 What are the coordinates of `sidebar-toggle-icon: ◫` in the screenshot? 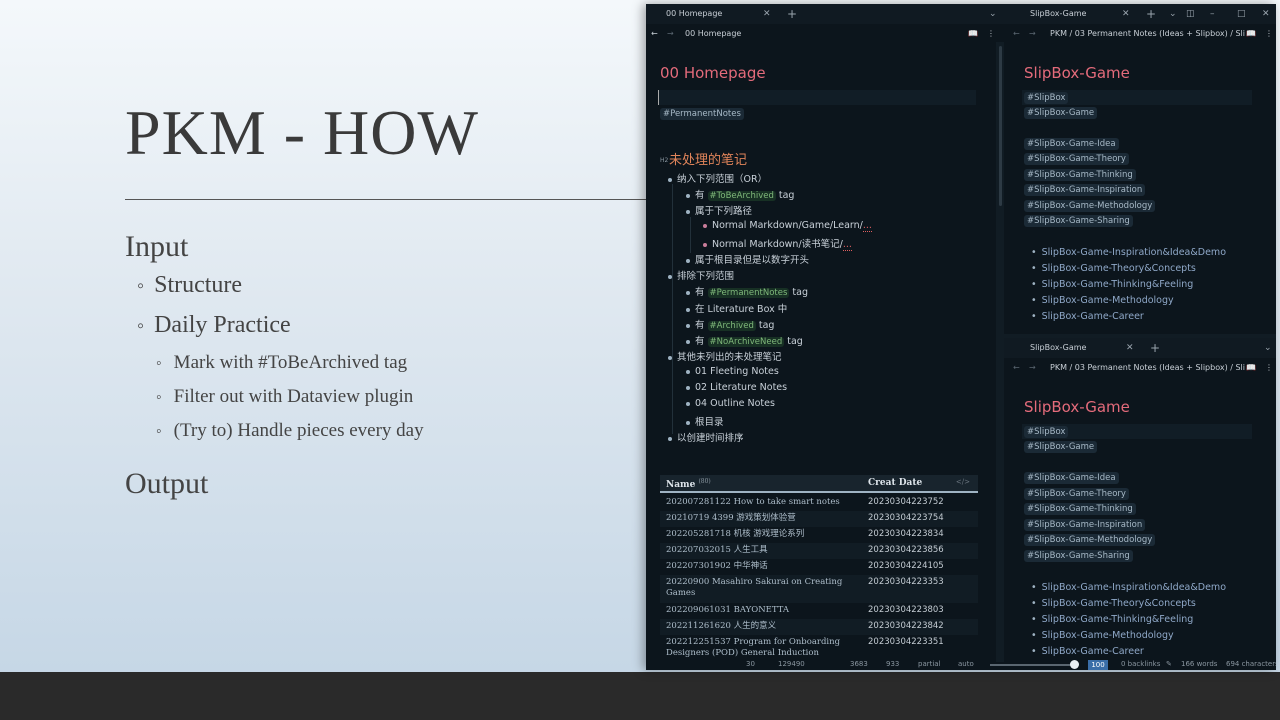 It's located at (1190, 14).